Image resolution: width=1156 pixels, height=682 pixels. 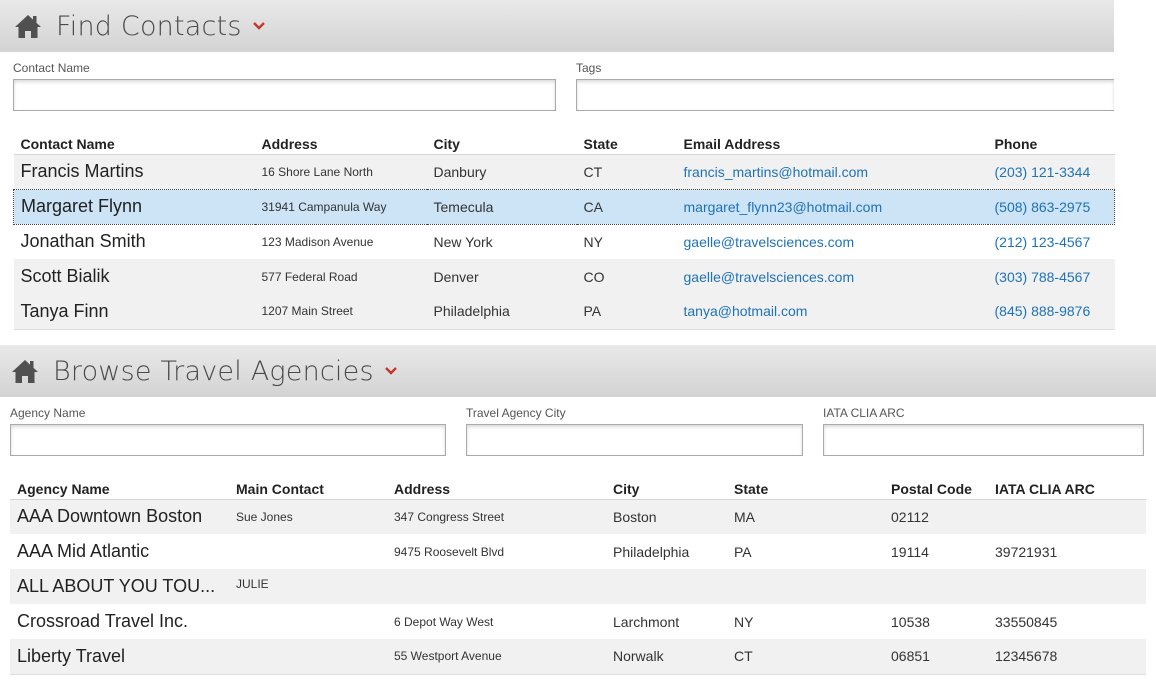 What do you see at coordinates (832, 312) in the screenshot?
I see `contact-email-link: tanya@hotmail.com` at bounding box center [832, 312].